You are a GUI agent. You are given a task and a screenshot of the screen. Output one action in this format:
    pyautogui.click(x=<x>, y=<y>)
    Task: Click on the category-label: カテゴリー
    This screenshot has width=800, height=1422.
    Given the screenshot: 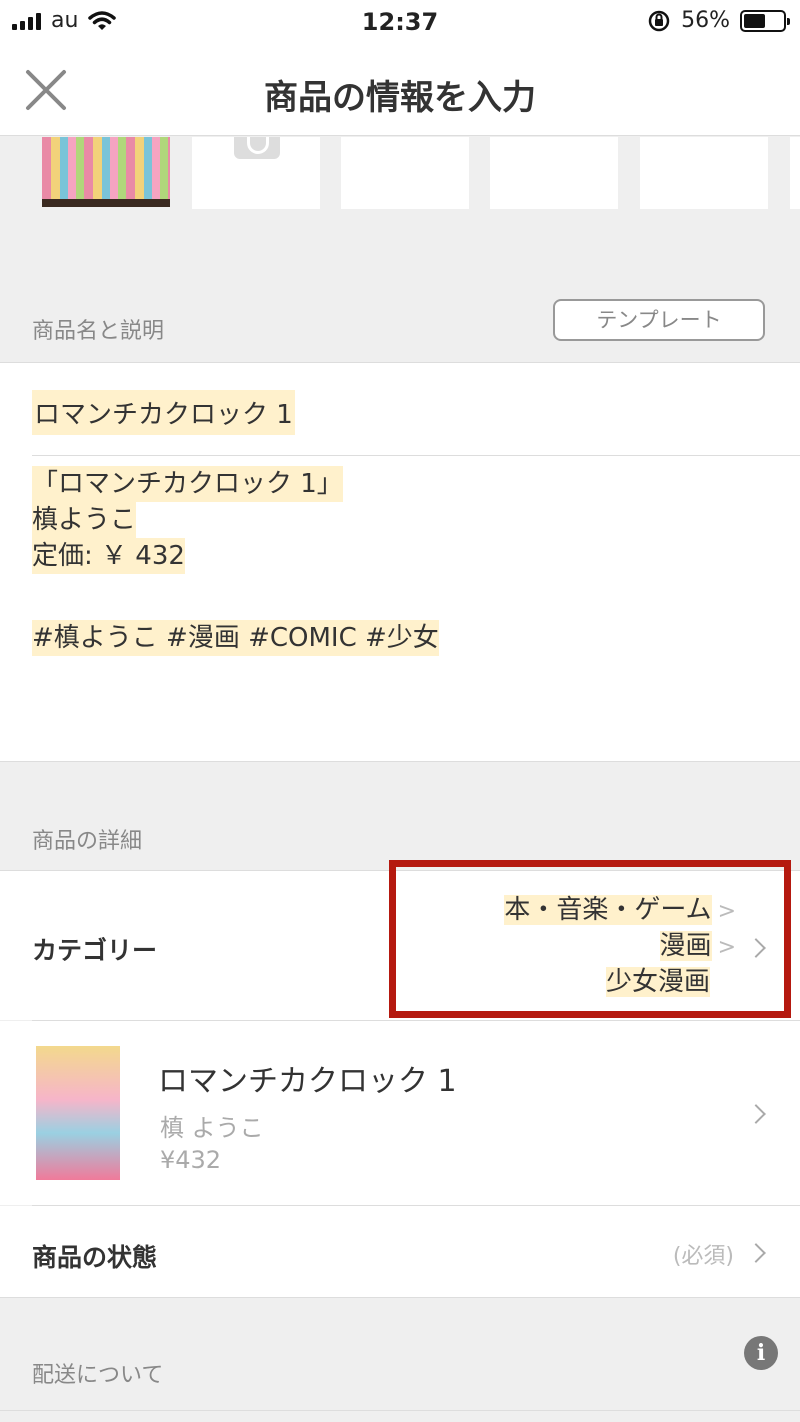 What is the action you would take?
    pyautogui.click(x=95, y=950)
    